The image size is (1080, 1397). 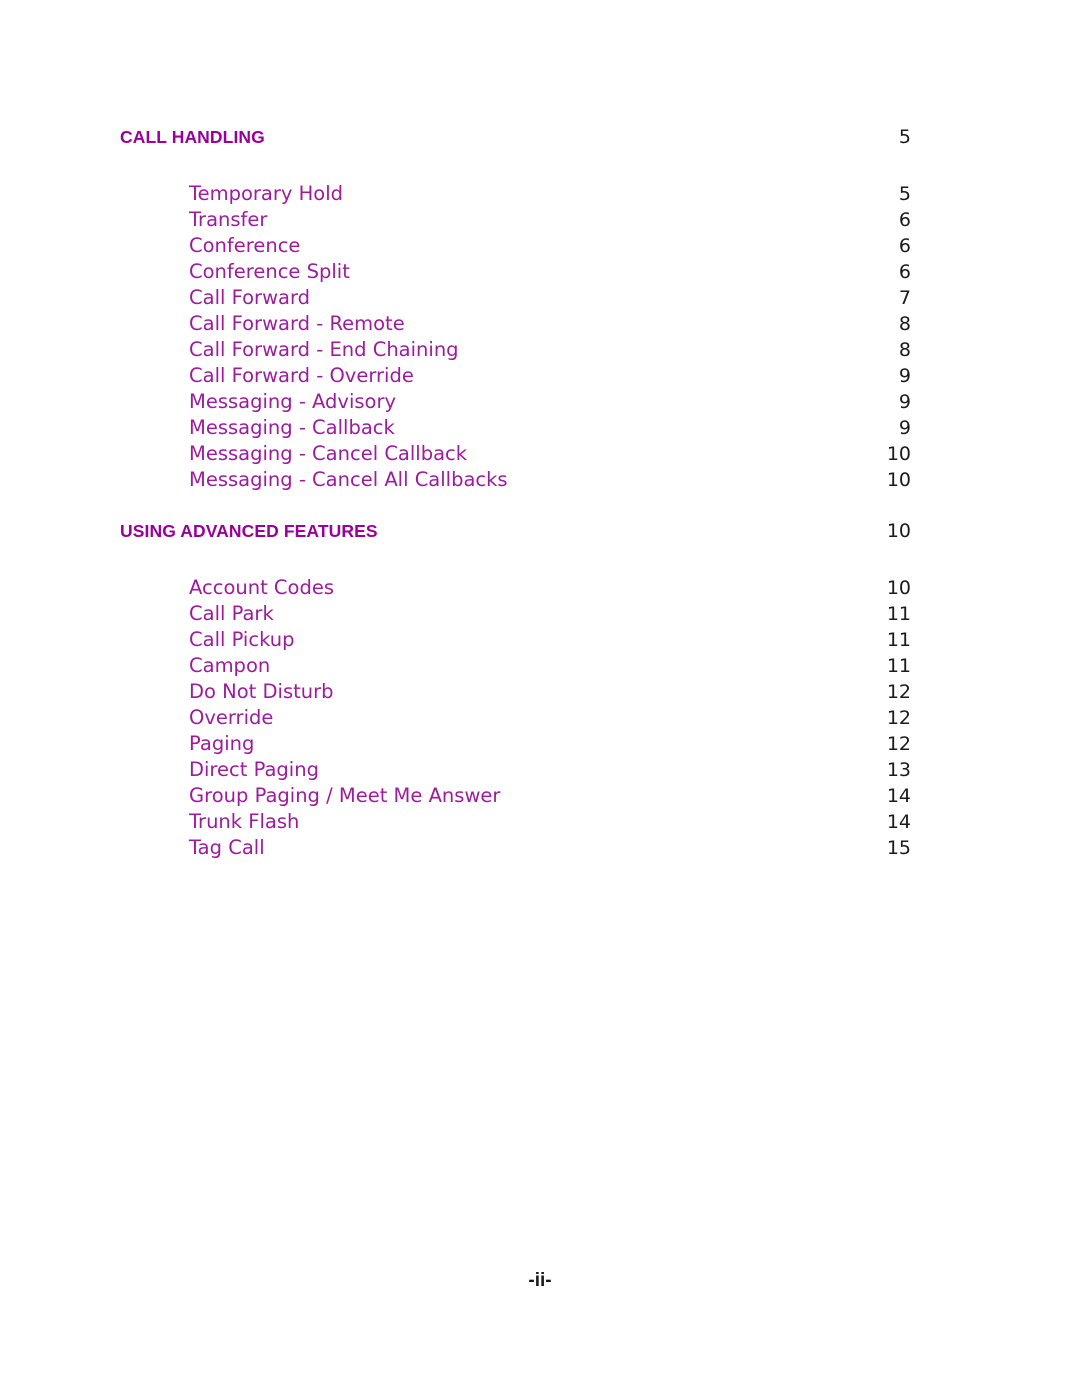 What do you see at coordinates (229, 666) in the screenshot?
I see `toc-entry-label: Campon` at bounding box center [229, 666].